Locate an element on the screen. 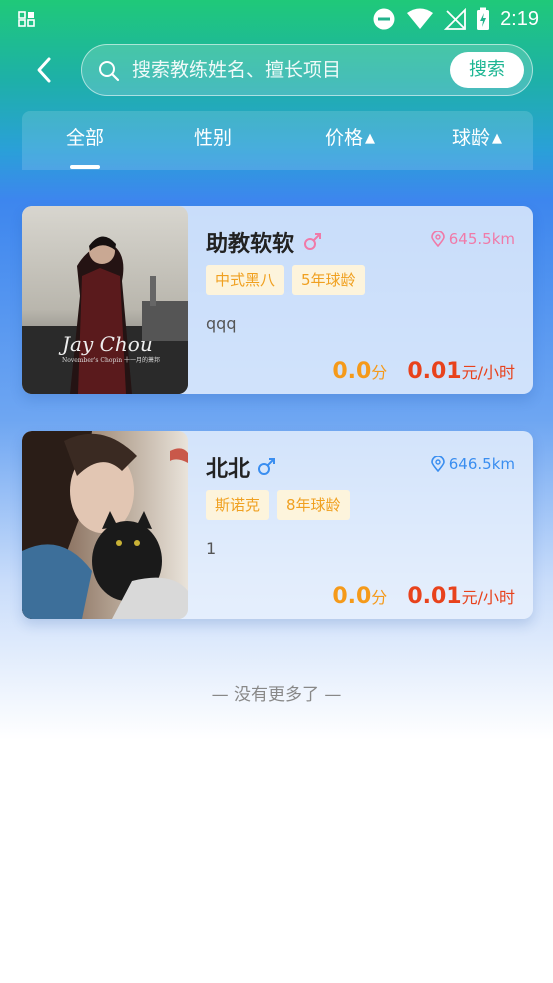 Image resolution: width=553 pixels, height=983 pixels. back-button is located at coordinates (44, 70).